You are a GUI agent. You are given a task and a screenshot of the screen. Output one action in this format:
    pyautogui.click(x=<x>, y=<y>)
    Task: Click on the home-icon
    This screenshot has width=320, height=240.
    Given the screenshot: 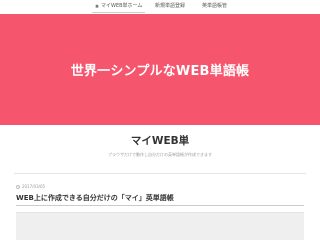 What is the action you would take?
    pyautogui.click(x=97, y=6)
    